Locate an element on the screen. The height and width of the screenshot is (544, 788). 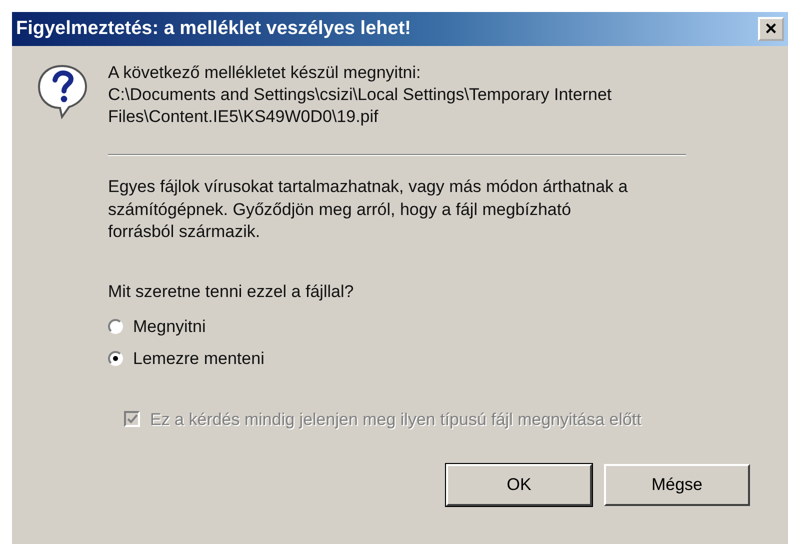
option-label: Lemezre menteni is located at coordinates (198, 359).